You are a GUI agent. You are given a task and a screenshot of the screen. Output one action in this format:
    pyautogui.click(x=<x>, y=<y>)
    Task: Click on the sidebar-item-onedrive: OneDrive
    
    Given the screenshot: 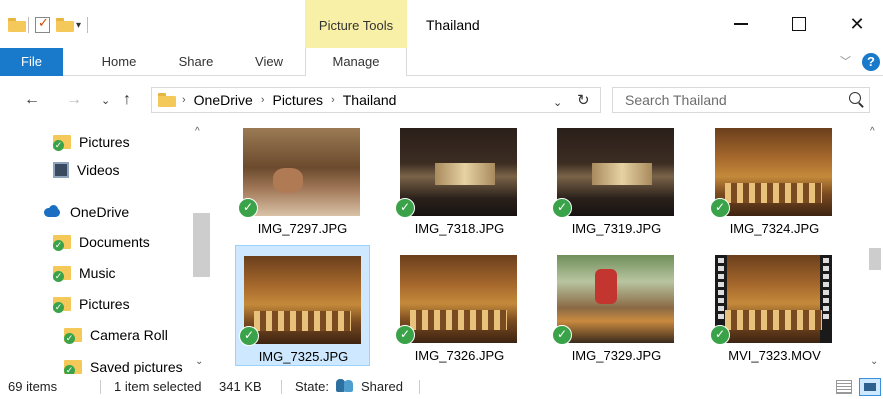 What is the action you would take?
    pyautogui.click(x=85, y=212)
    